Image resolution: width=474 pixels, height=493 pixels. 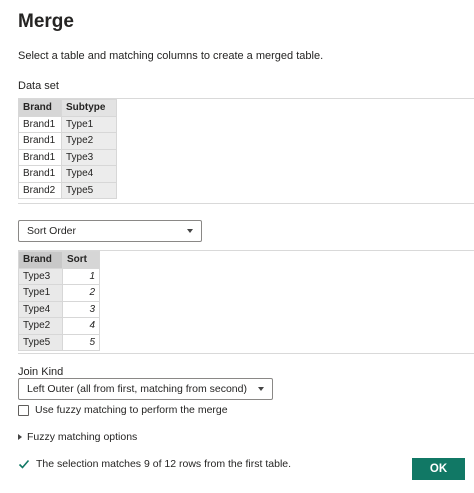 What do you see at coordinates (20, 437) in the screenshot?
I see `chevron-right-icon` at bounding box center [20, 437].